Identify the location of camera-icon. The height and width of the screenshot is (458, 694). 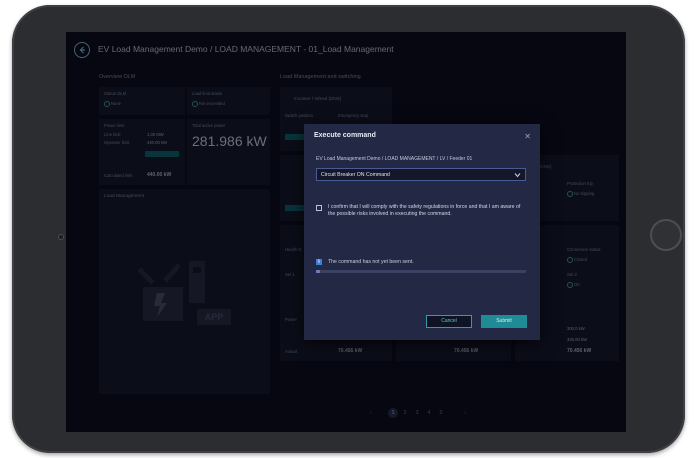
(61, 237).